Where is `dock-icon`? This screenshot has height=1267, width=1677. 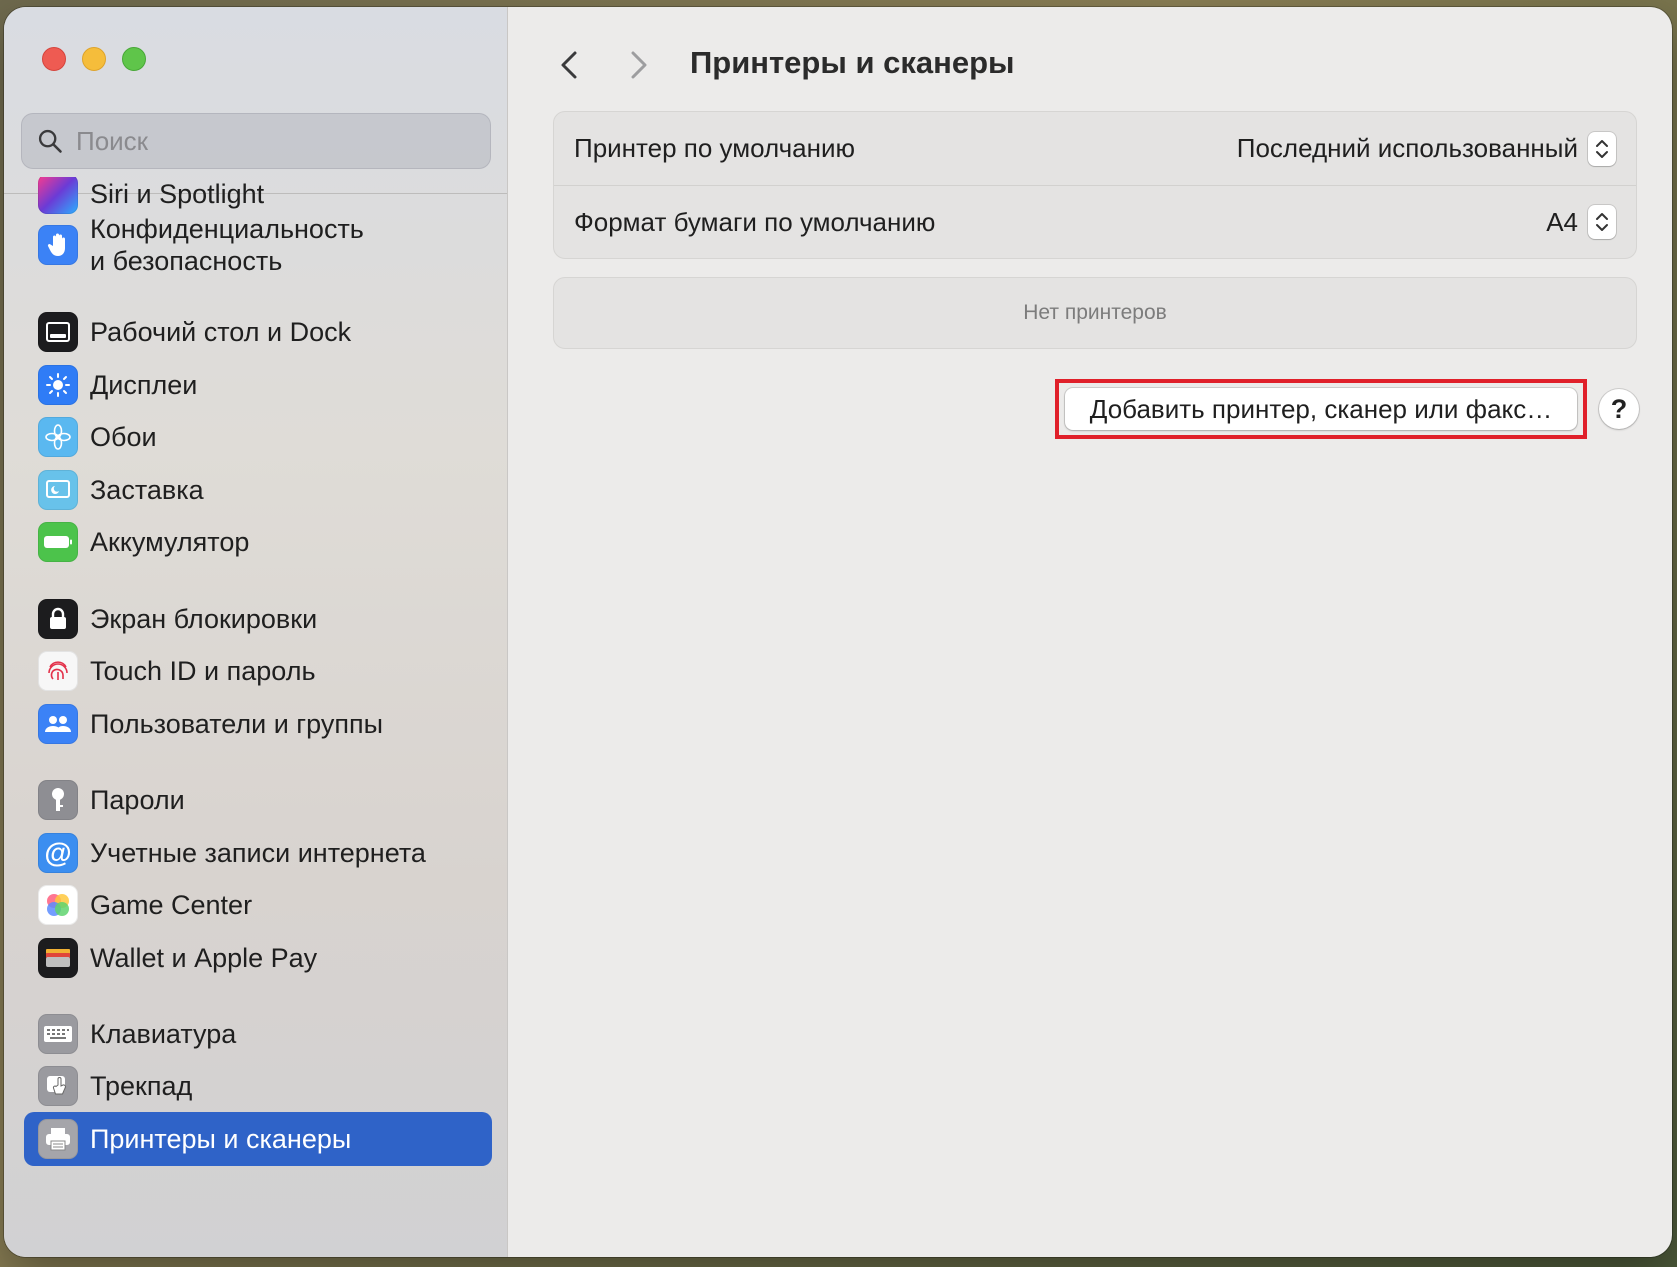
dock-icon is located at coordinates (58, 332).